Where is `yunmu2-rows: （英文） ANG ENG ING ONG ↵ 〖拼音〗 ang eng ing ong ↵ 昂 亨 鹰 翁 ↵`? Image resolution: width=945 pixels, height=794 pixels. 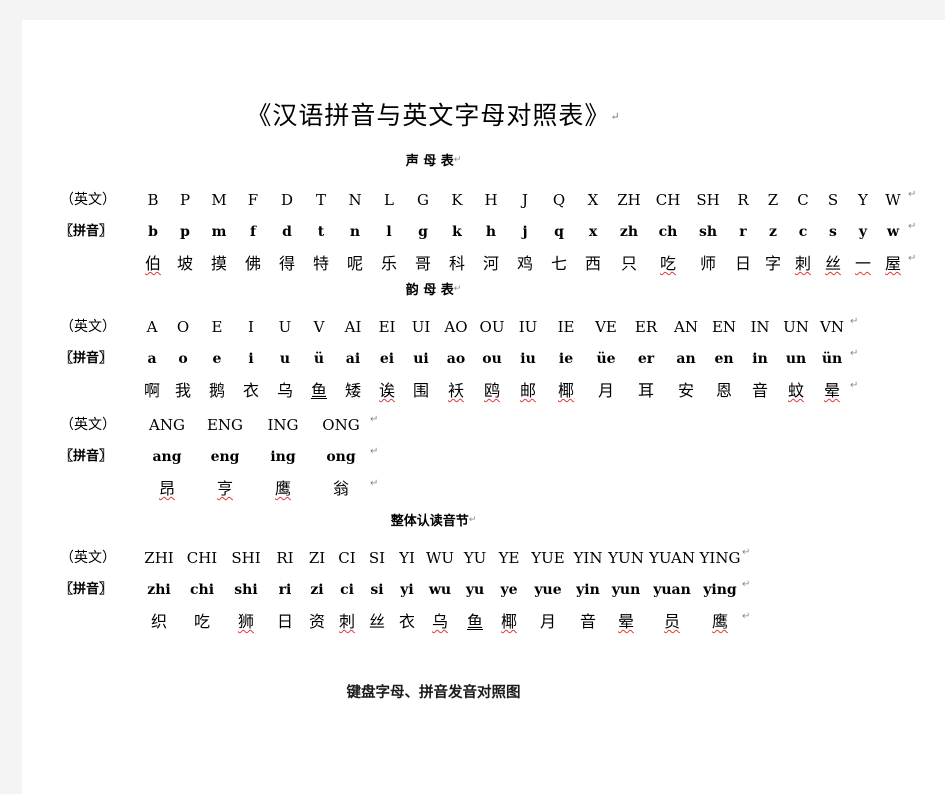
yunmu2-rows: （英文） ANG ENG ING ONG ↵ 〖拼音〗 ang eng ing ong ↵ 昂 亨 鹰 翁 ↵ is located at coordinates (483, 452).